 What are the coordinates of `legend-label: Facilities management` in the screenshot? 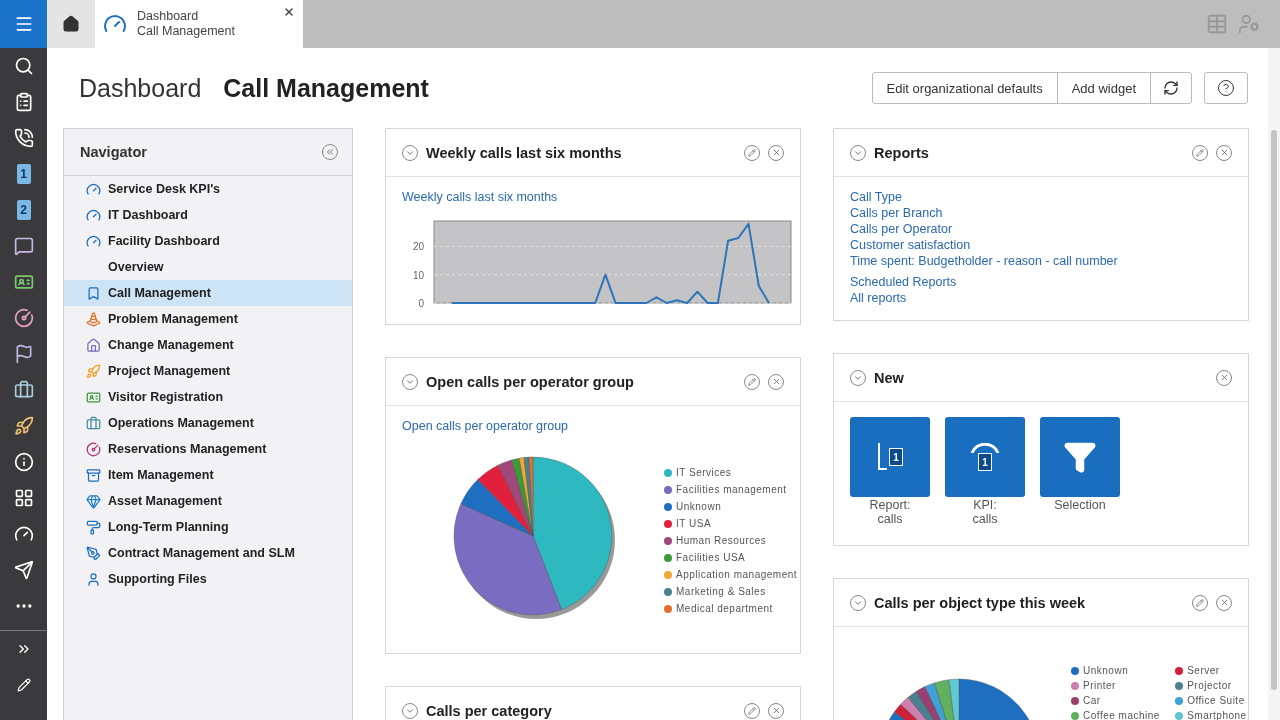 It's located at (731, 490).